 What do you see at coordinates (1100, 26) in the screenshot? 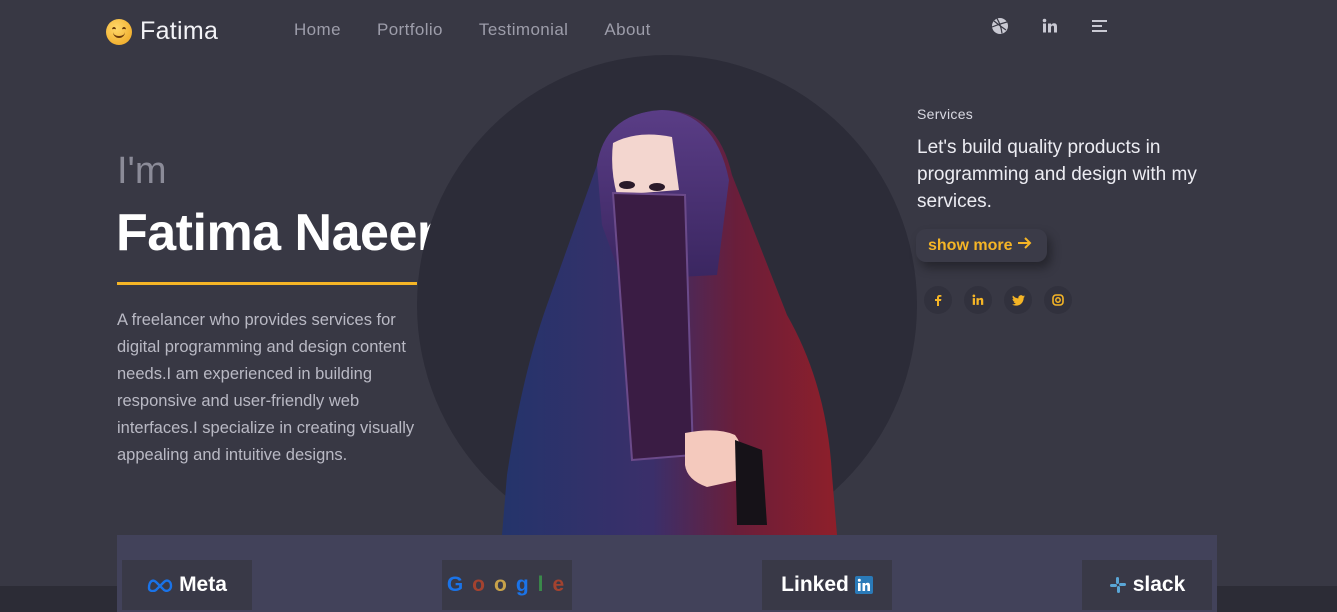
I see `menu-icon` at bounding box center [1100, 26].